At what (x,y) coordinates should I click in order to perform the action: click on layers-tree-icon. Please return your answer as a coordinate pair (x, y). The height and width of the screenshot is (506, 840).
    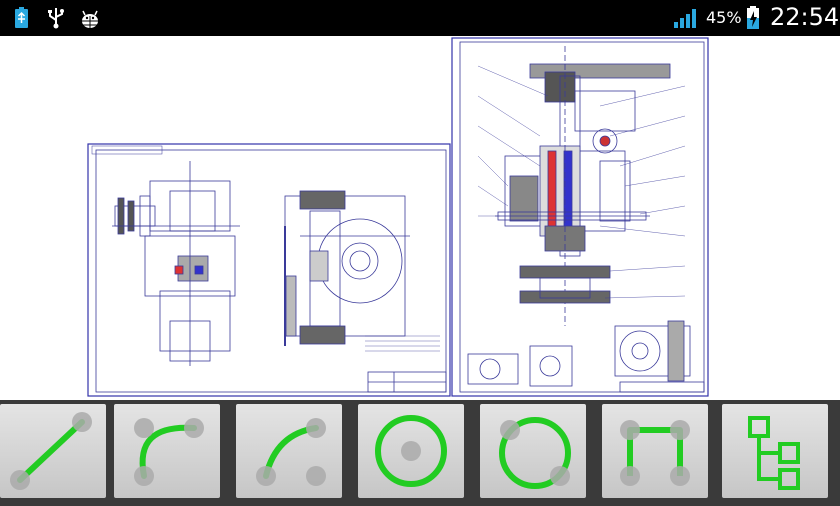
    Looking at the image, I should click on (774, 453).